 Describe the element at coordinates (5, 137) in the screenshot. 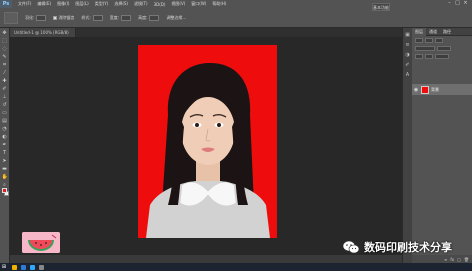

I see `dodge-tool-icon: ◐` at that location.